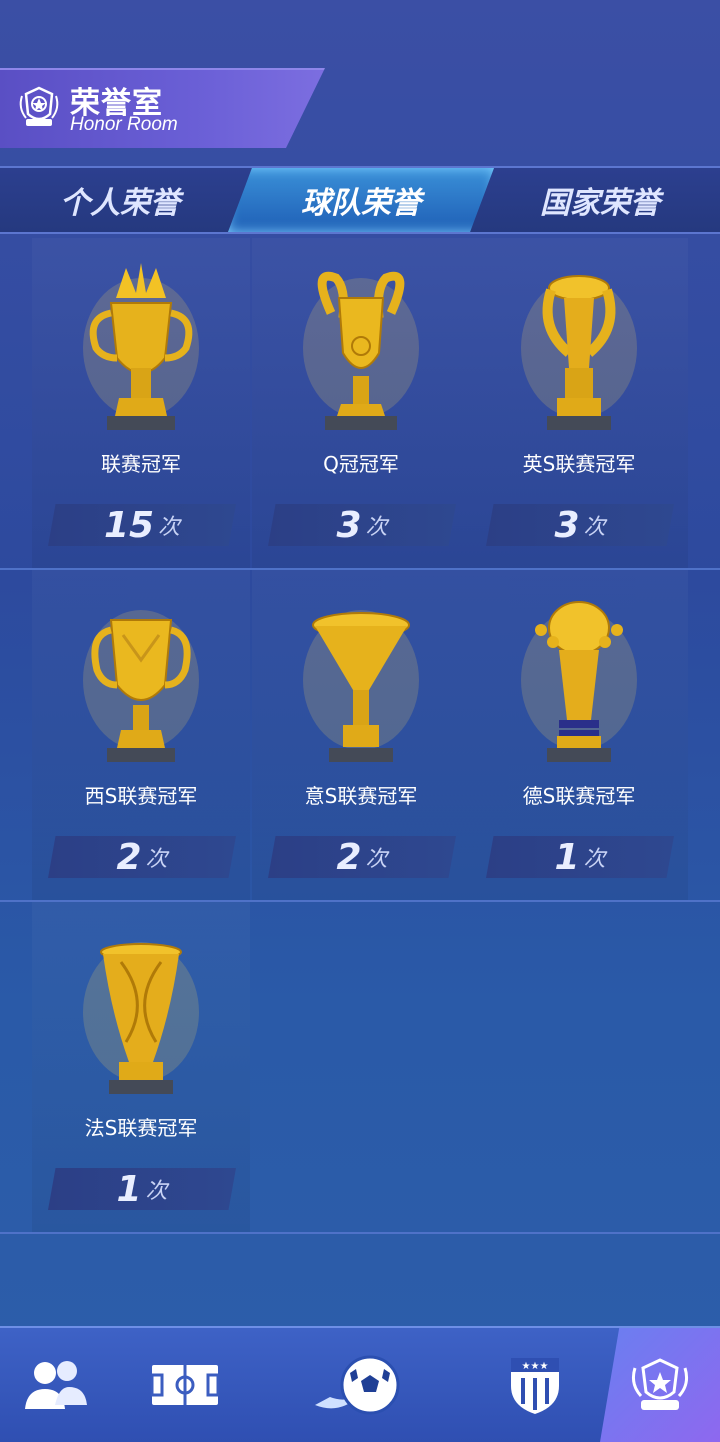  I want to click on trophy-card: 联赛冠军 15 次, so click(141, 403).